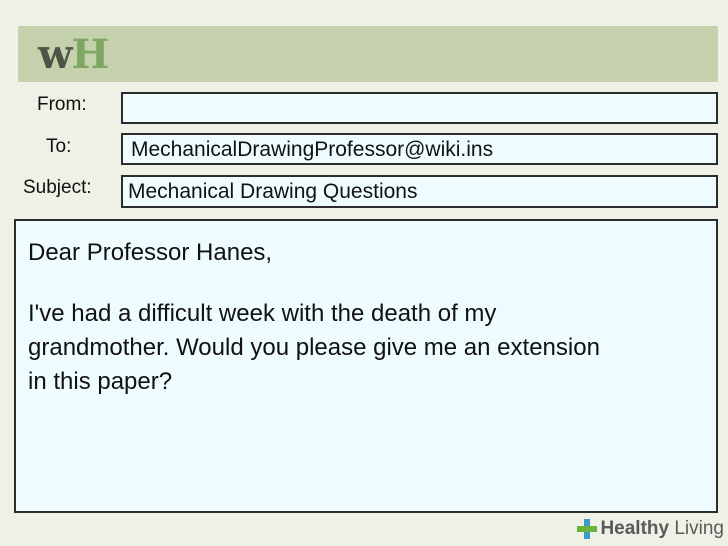 The width and height of the screenshot is (728, 546). What do you see at coordinates (57, 187) in the screenshot?
I see `subject-label: Subject:` at bounding box center [57, 187].